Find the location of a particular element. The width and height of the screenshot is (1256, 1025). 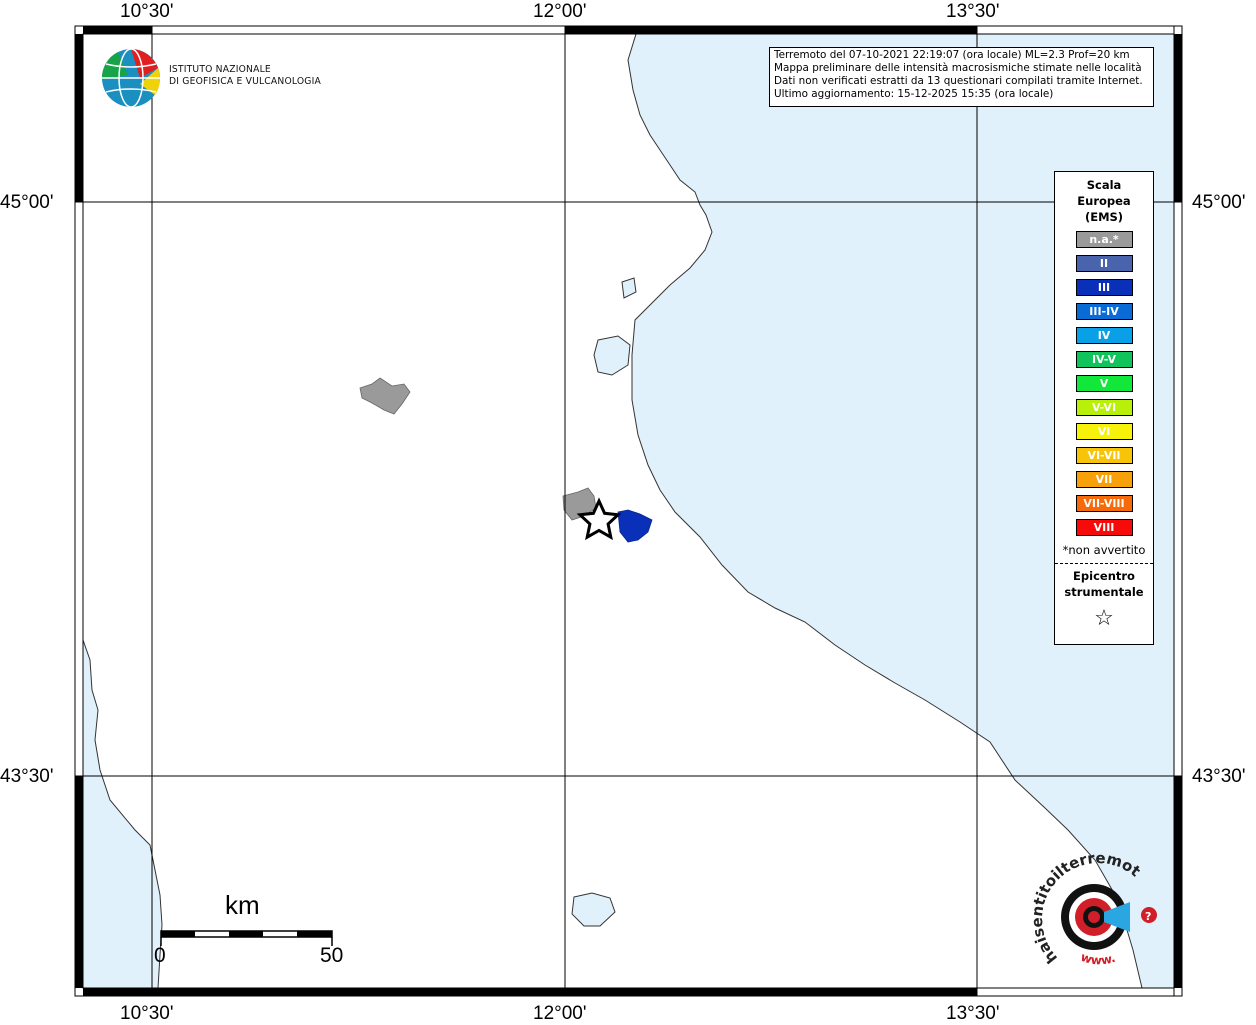

lon-label-bottom-1: 10°30' is located at coordinates (147, 1013).